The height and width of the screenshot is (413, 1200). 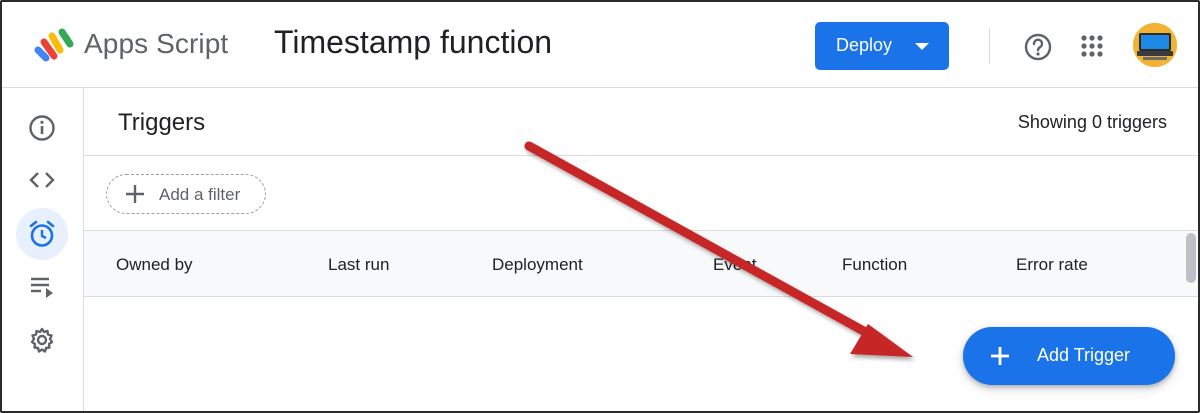 What do you see at coordinates (1084, 355) in the screenshot?
I see `add-trigger-label: Add Trigger` at bounding box center [1084, 355].